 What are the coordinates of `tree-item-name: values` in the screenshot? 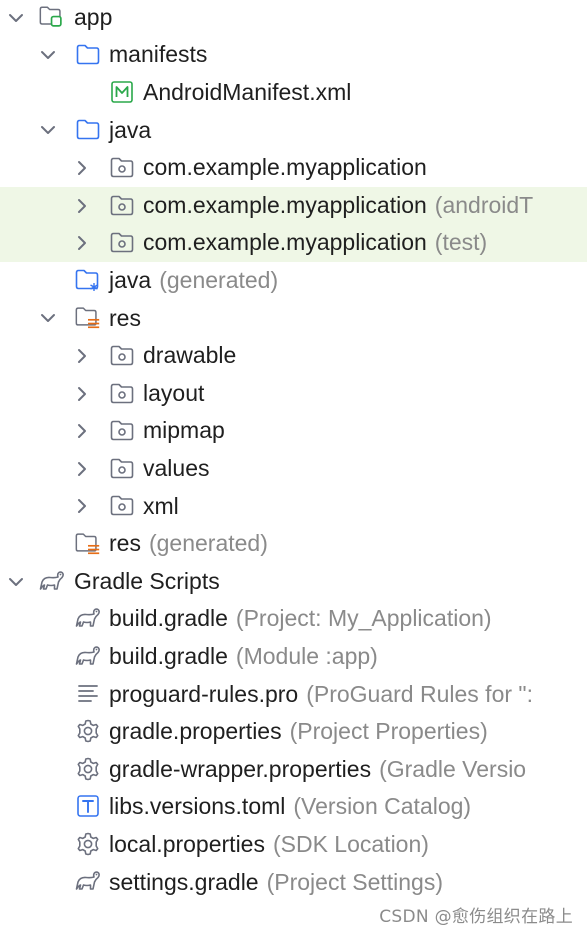 It's located at (176, 467).